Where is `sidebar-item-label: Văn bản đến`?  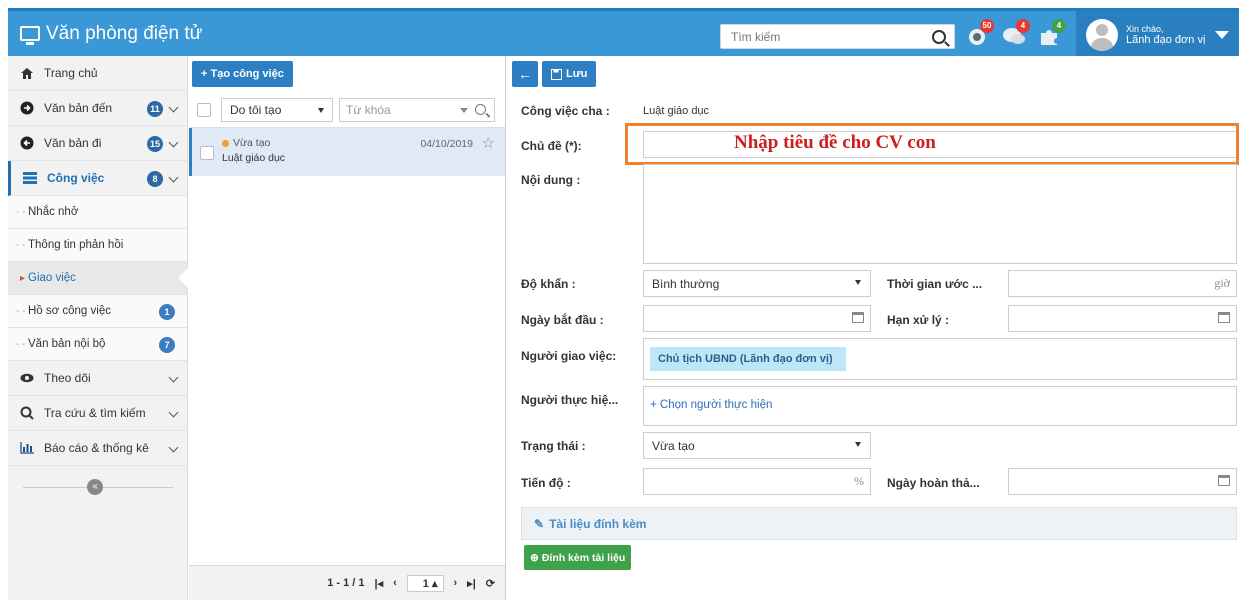
sidebar-item-label: Văn bản đến is located at coordinates (78, 108).